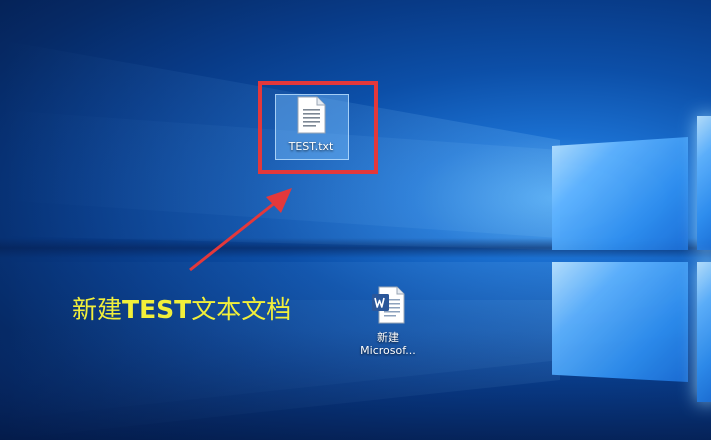  Describe the element at coordinates (388, 305) in the screenshot. I see `word-document-icon` at that location.